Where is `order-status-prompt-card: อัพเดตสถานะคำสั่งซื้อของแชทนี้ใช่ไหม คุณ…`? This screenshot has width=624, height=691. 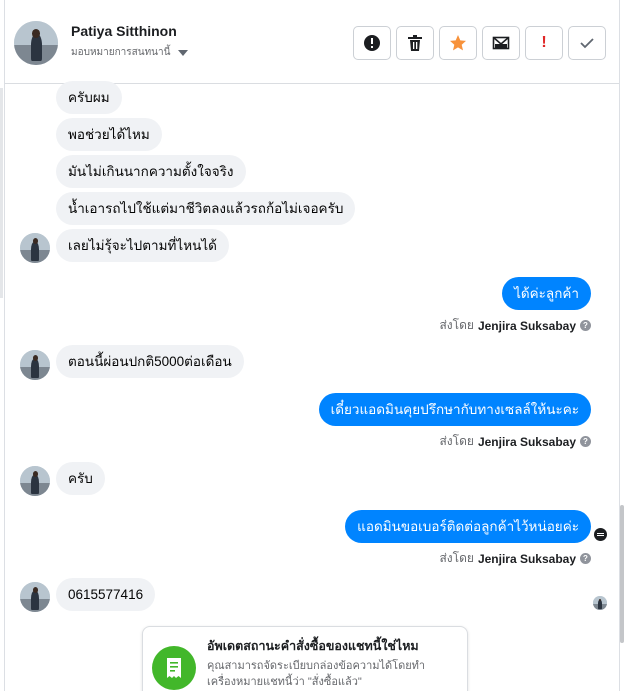
order-status-prompt-card: อัพเดตสถานะคำสั่งซื้อของแชทนี้ใช่ไหม คุณ… is located at coordinates (305, 658).